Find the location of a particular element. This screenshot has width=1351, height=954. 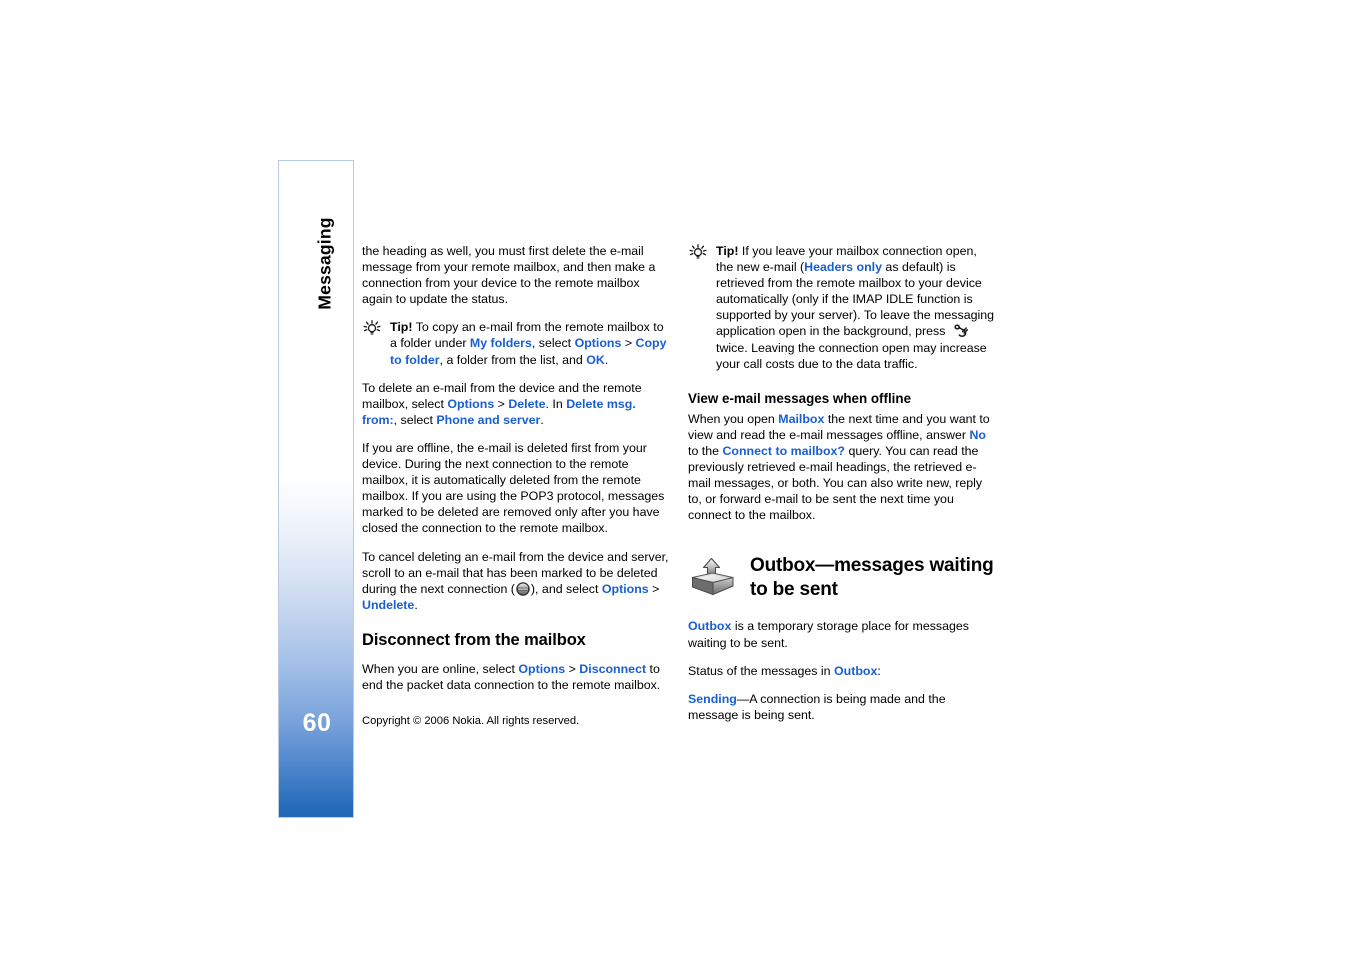

delete-marker-icon is located at coordinates (523, 588).